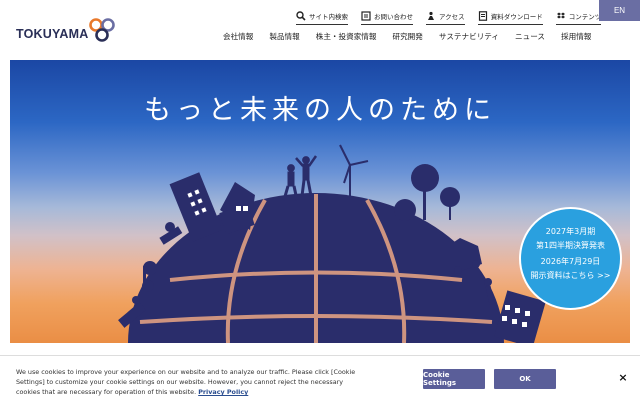  What do you see at coordinates (576, 36) in the screenshot?
I see `nav-recruit: 採用情報` at bounding box center [576, 36].